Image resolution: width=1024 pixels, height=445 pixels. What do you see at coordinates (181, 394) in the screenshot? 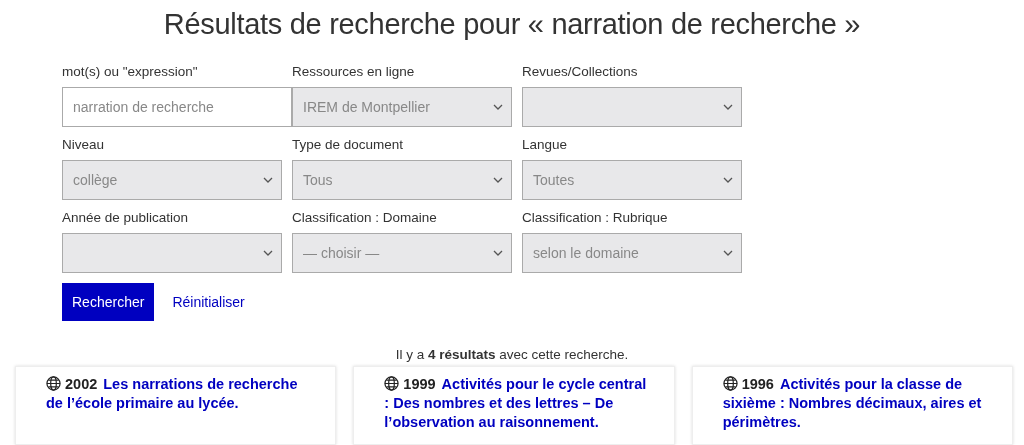
I see `result-link: 2002 Les narrations de recherche de l’école primaire au lycée.` at bounding box center [181, 394].